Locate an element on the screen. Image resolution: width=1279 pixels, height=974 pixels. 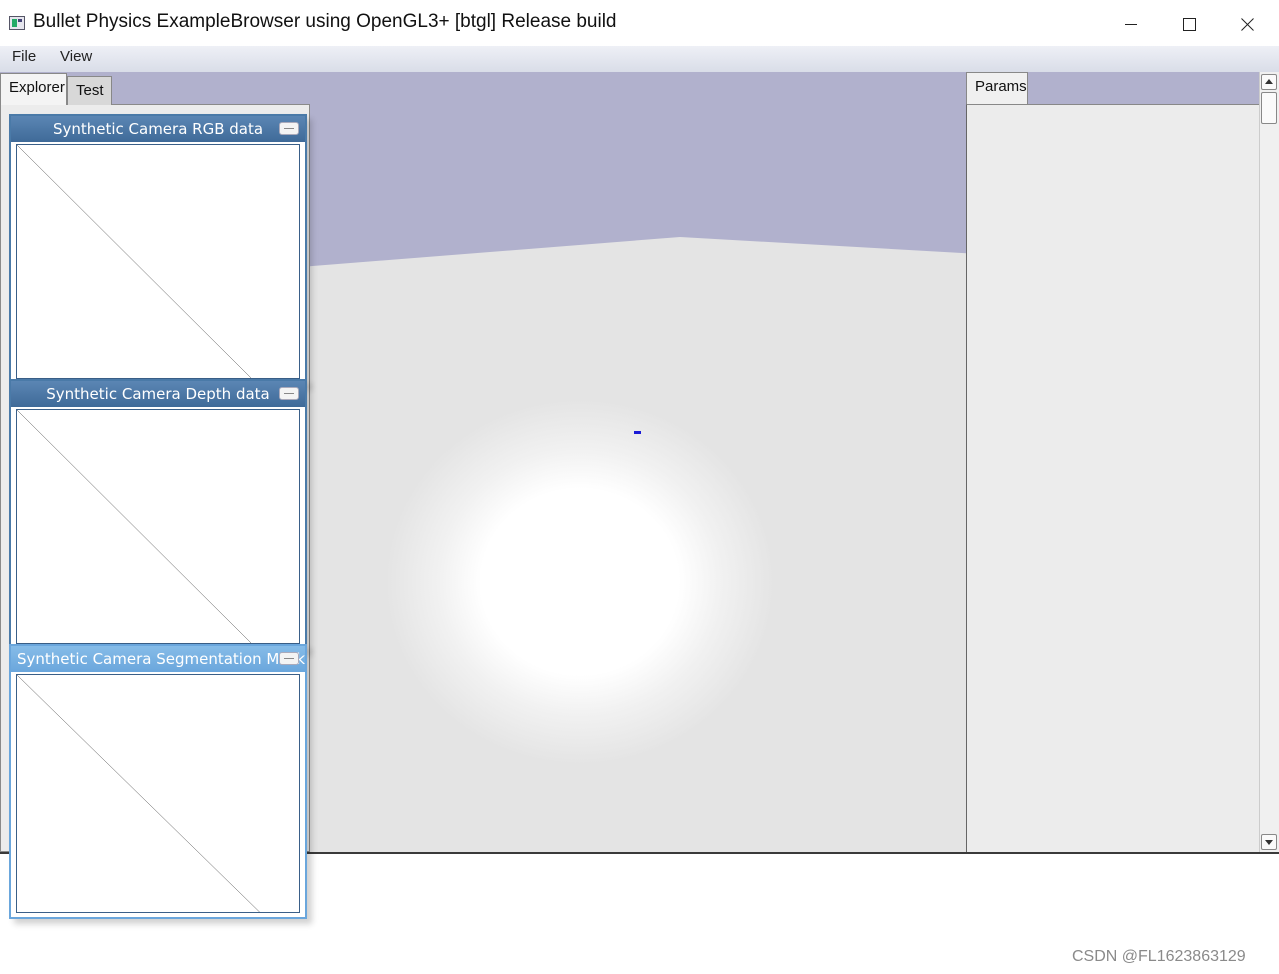
vertical-scrollbar is located at coordinates (1269, 462).